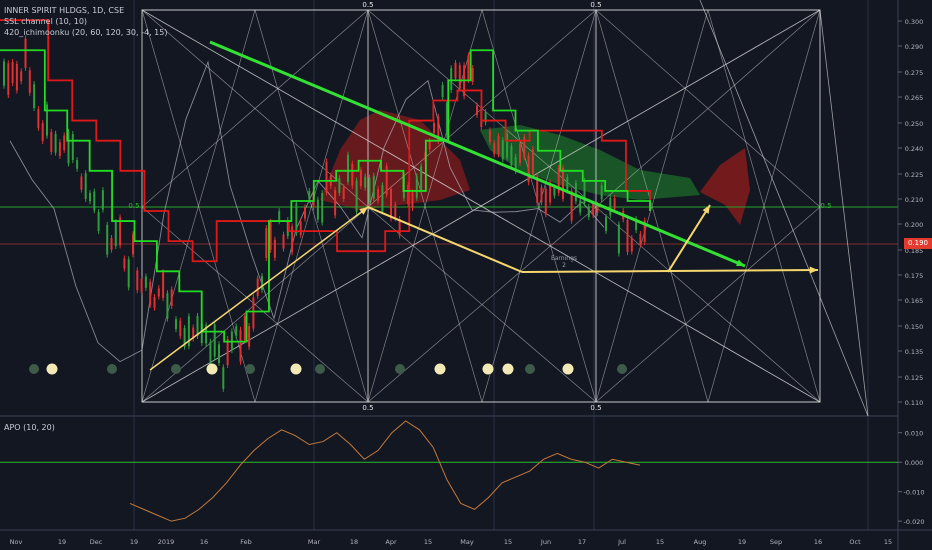 The image size is (932, 550). Describe the element at coordinates (467, 542) in the screenshot. I see `time-tick-label: May` at that location.